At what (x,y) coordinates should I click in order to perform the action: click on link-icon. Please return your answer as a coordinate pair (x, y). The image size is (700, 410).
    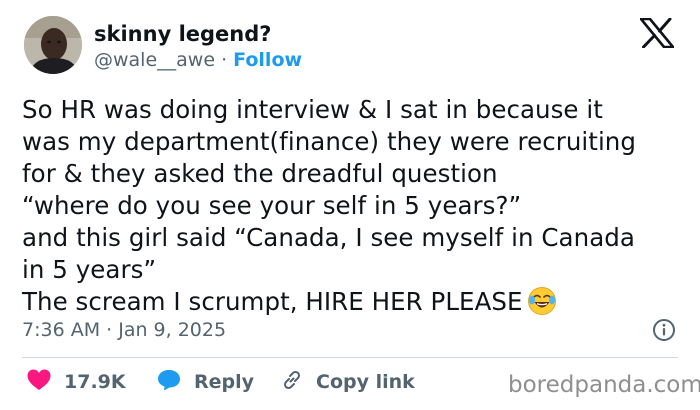
    Looking at the image, I should click on (292, 382).